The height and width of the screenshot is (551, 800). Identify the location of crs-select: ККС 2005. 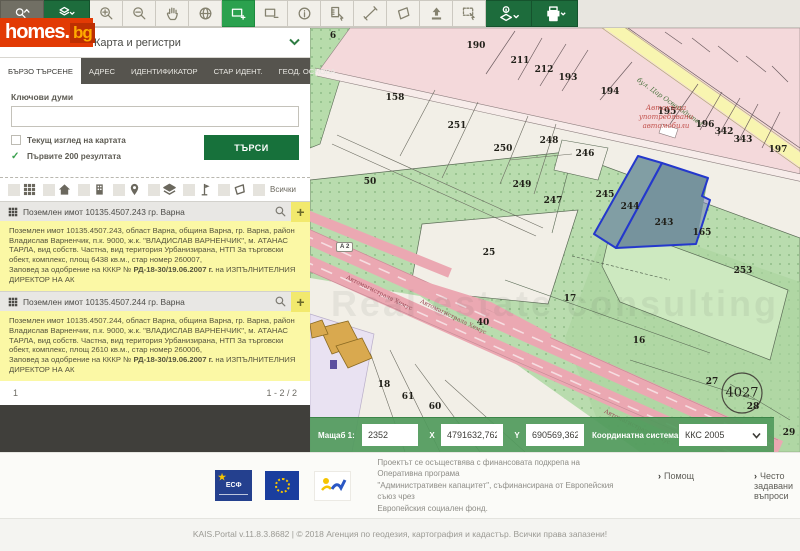
(723, 435).